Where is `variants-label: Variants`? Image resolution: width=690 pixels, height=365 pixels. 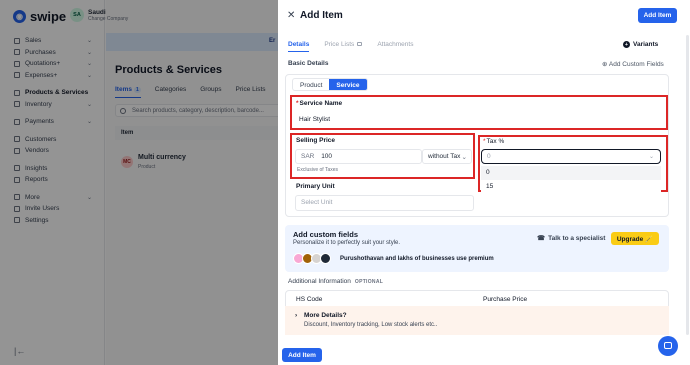
variants-label: Variants is located at coordinates (646, 44).